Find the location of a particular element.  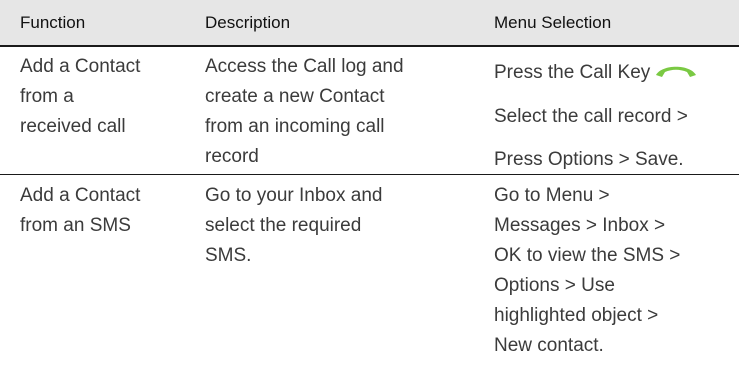

row2-menu-line: Options > Use is located at coordinates (554, 285).